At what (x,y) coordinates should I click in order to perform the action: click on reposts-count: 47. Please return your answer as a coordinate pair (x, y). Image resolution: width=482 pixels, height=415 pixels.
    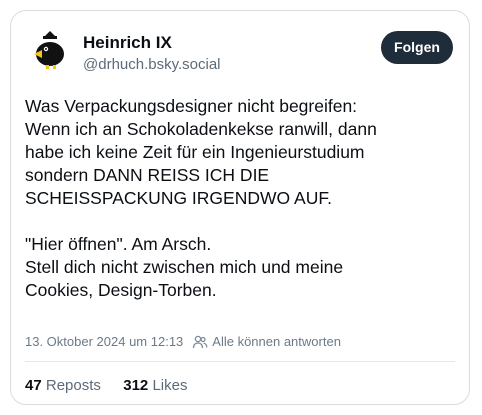
    Looking at the image, I should click on (33, 385).